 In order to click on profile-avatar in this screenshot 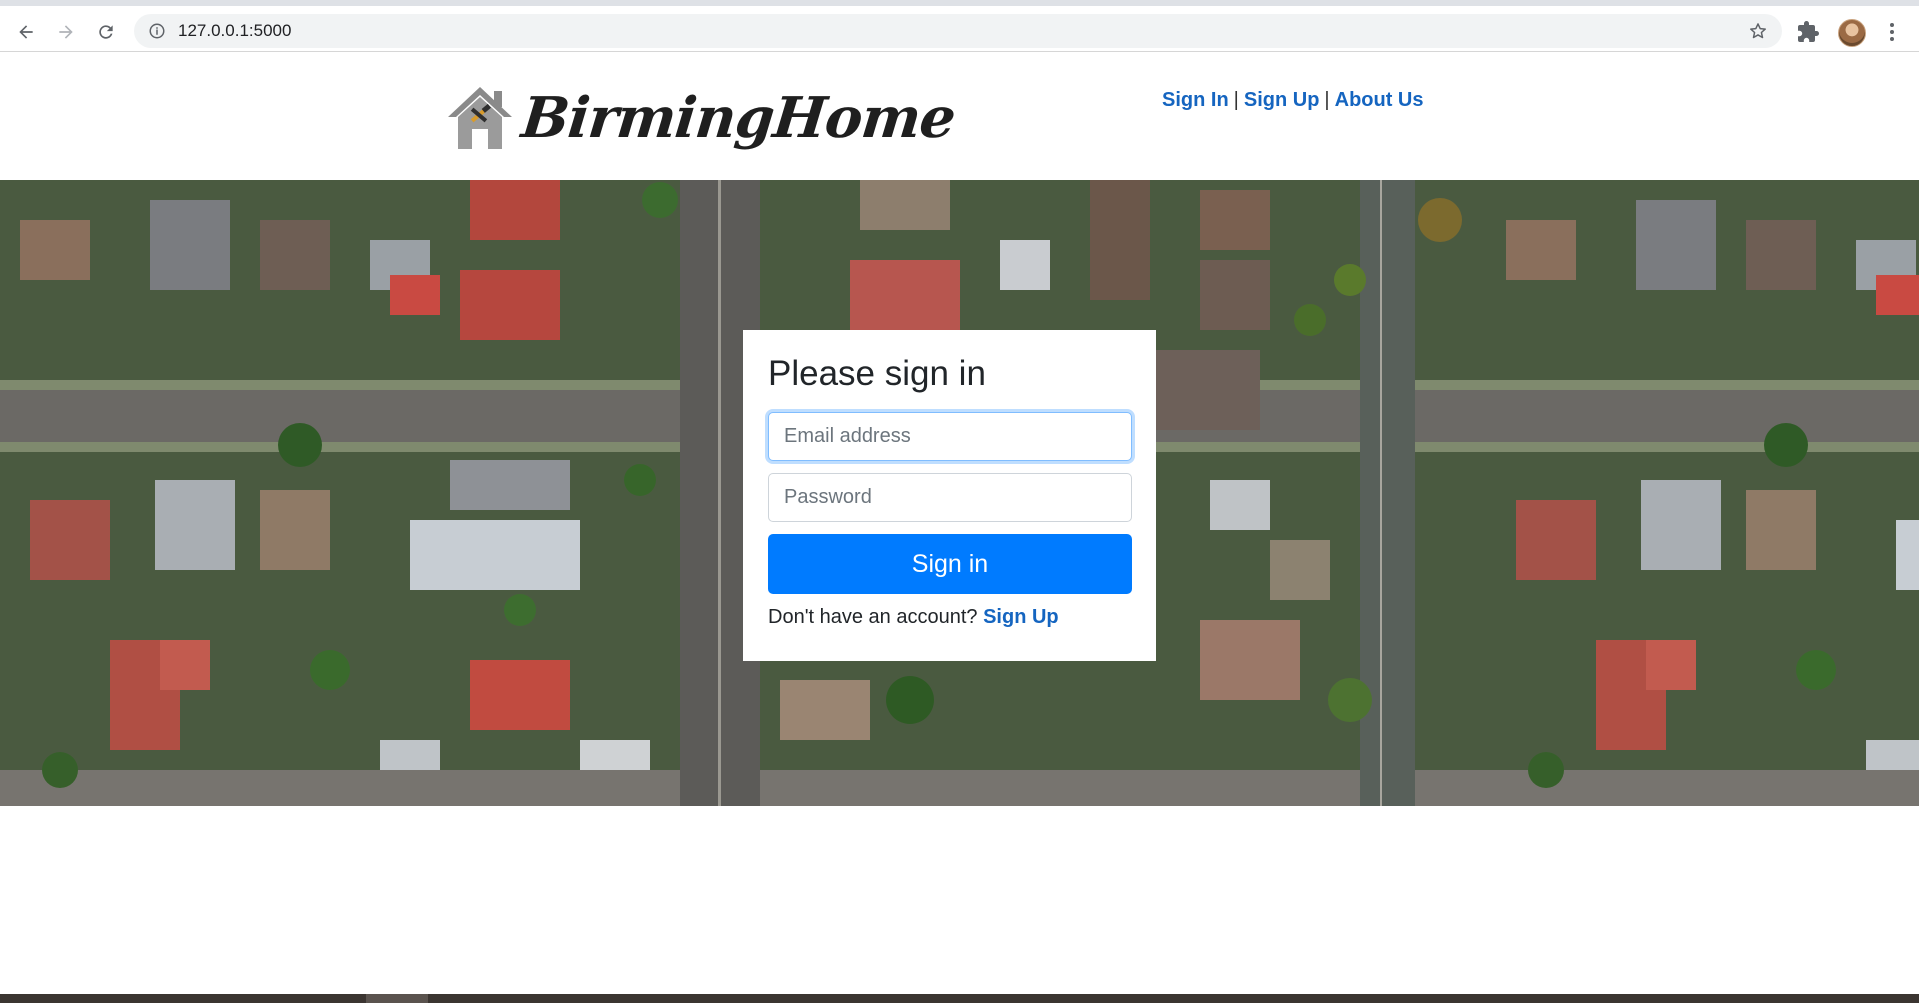, I will do `click(1852, 33)`.